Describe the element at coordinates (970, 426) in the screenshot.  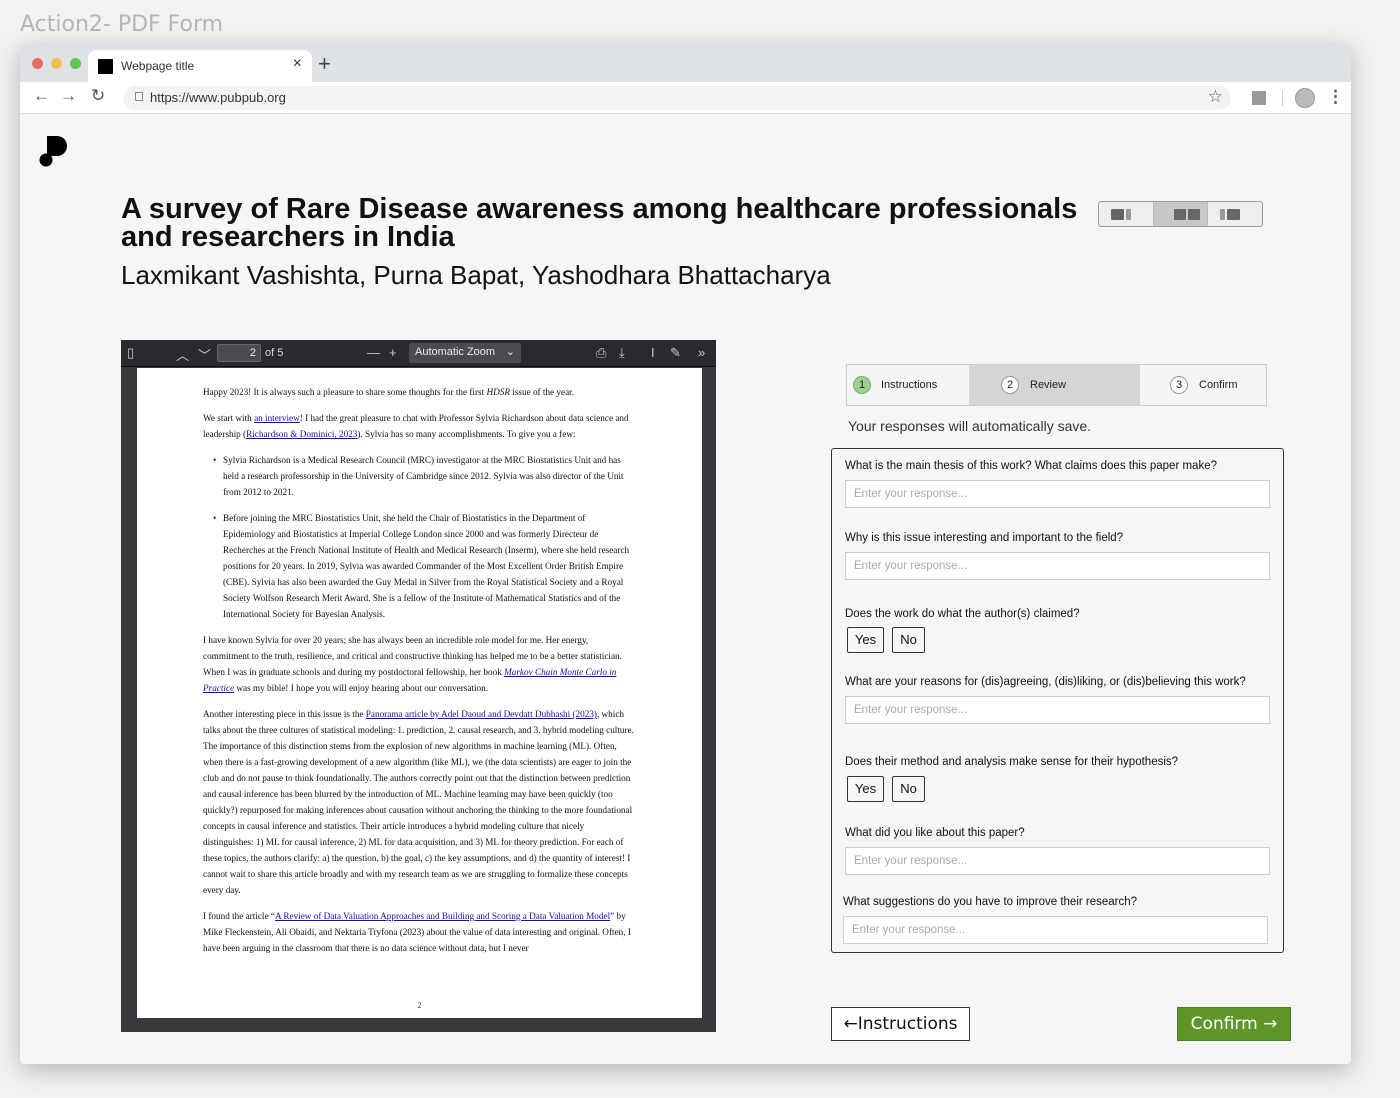
I see `autosave-notice: Your responses will automatically save.` at that location.